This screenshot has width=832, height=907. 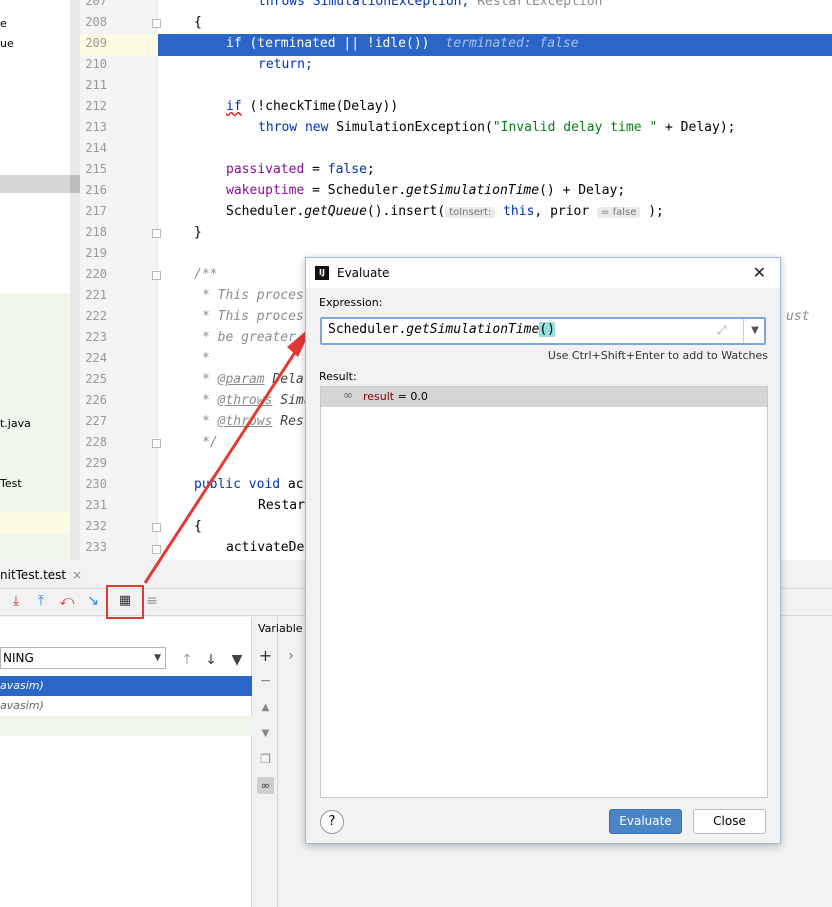 What do you see at coordinates (93, 484) in the screenshot?
I see `line-number: 230` at bounding box center [93, 484].